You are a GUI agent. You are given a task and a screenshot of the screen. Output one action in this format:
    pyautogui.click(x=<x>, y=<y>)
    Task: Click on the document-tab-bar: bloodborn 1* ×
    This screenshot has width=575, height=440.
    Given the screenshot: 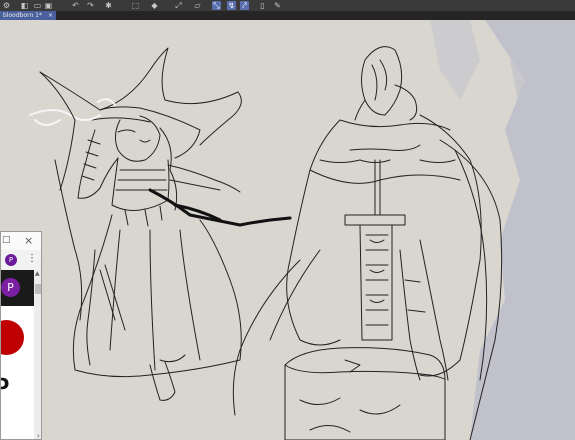 What is the action you would take?
    pyautogui.click(x=287, y=15)
    